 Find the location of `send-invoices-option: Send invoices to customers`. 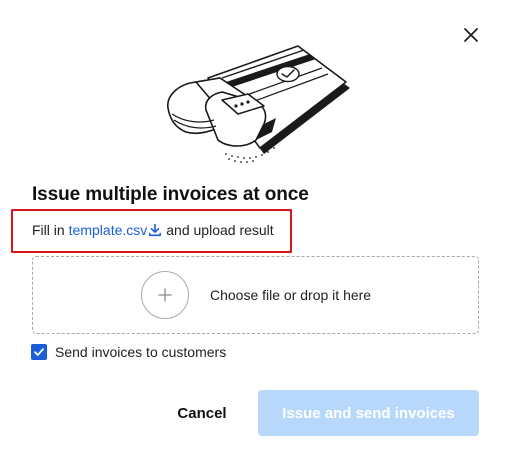

send-invoices-option: Send invoices to customers is located at coordinates (128, 352).